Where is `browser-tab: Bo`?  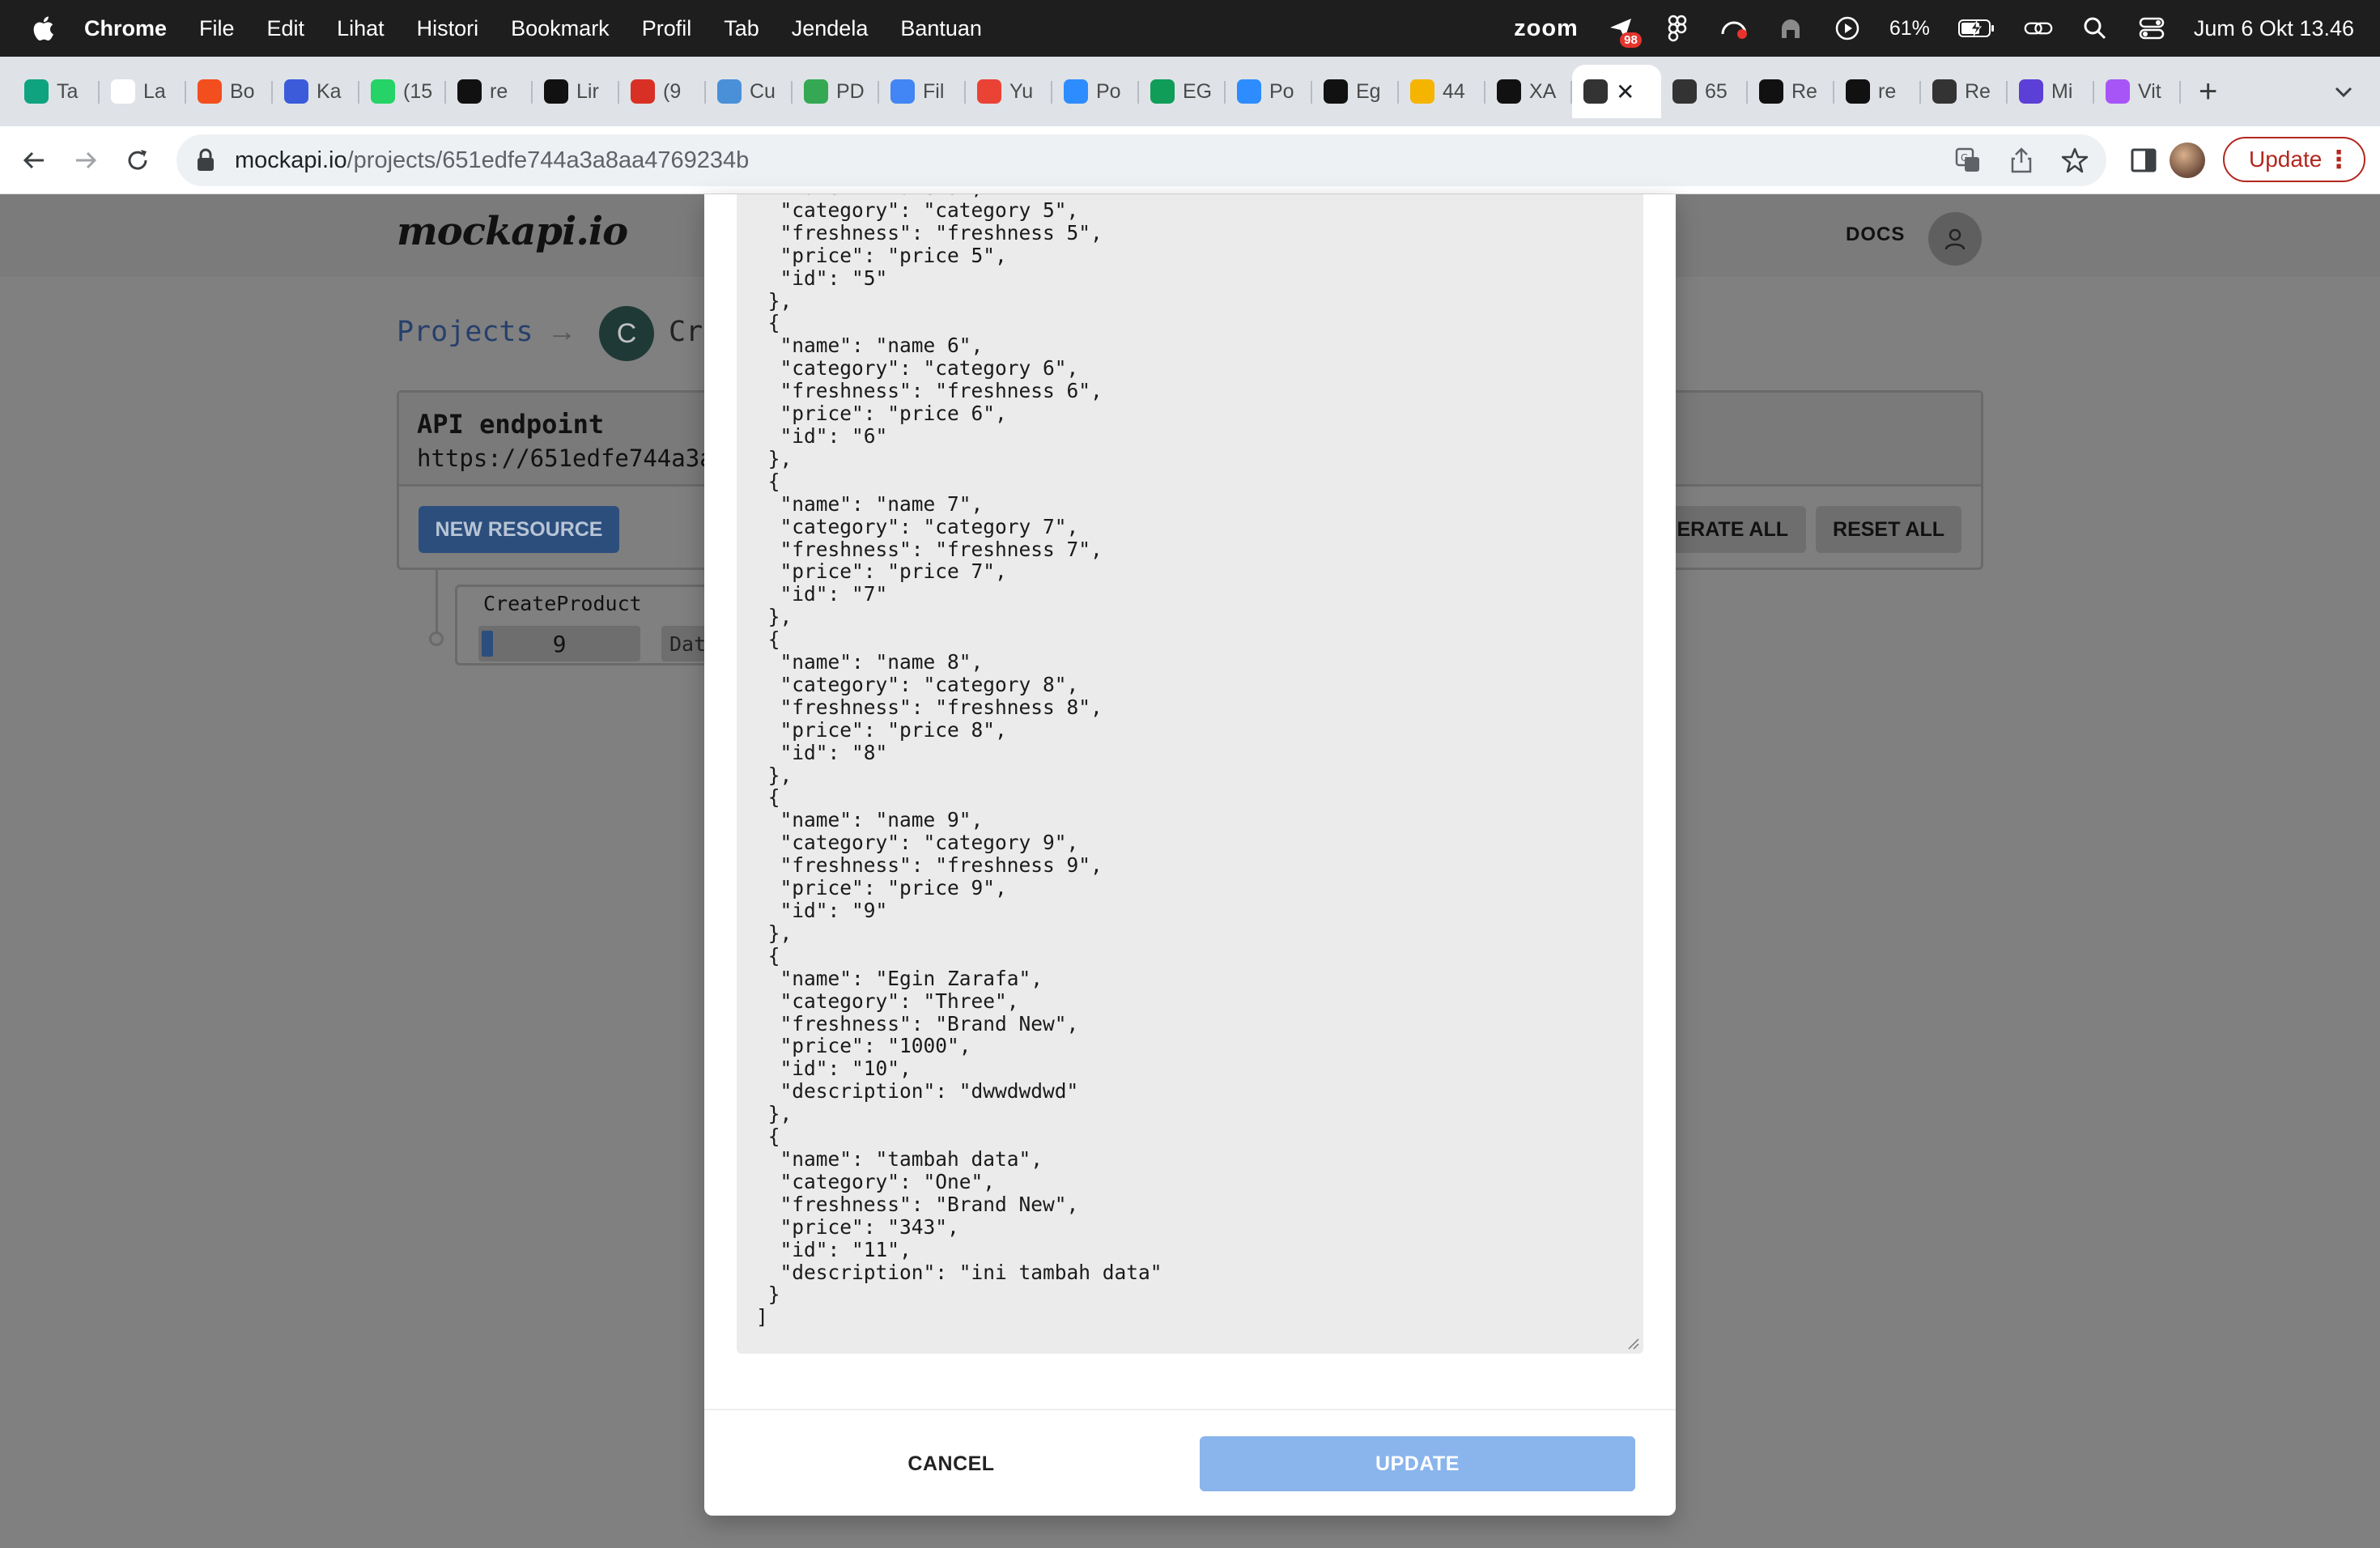 browser-tab: Bo is located at coordinates (229, 92).